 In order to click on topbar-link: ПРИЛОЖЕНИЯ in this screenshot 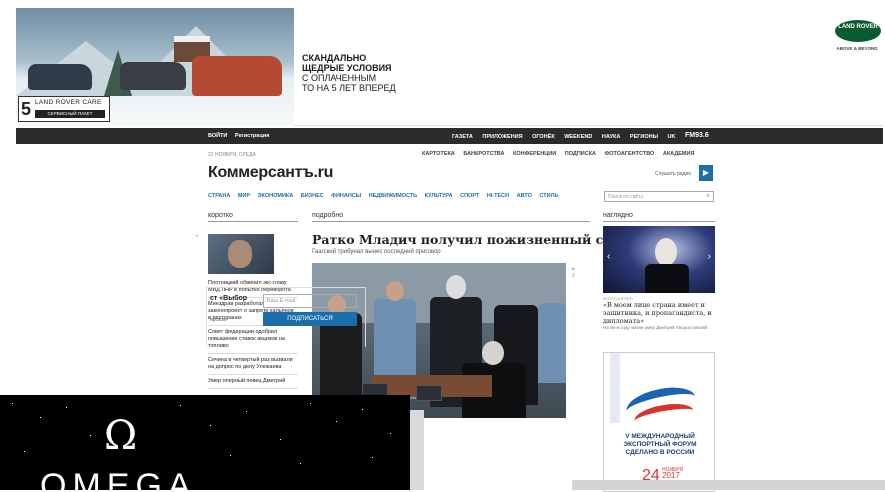, I will do `click(502, 137)`.